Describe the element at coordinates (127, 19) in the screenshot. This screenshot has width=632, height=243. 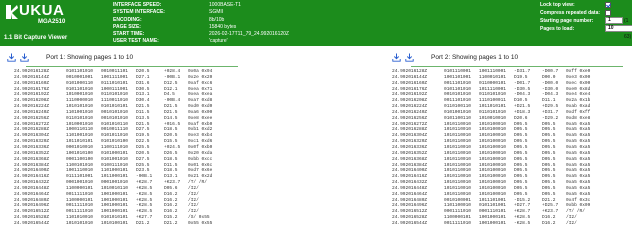
I see `info-label: Encoding:` at that location.